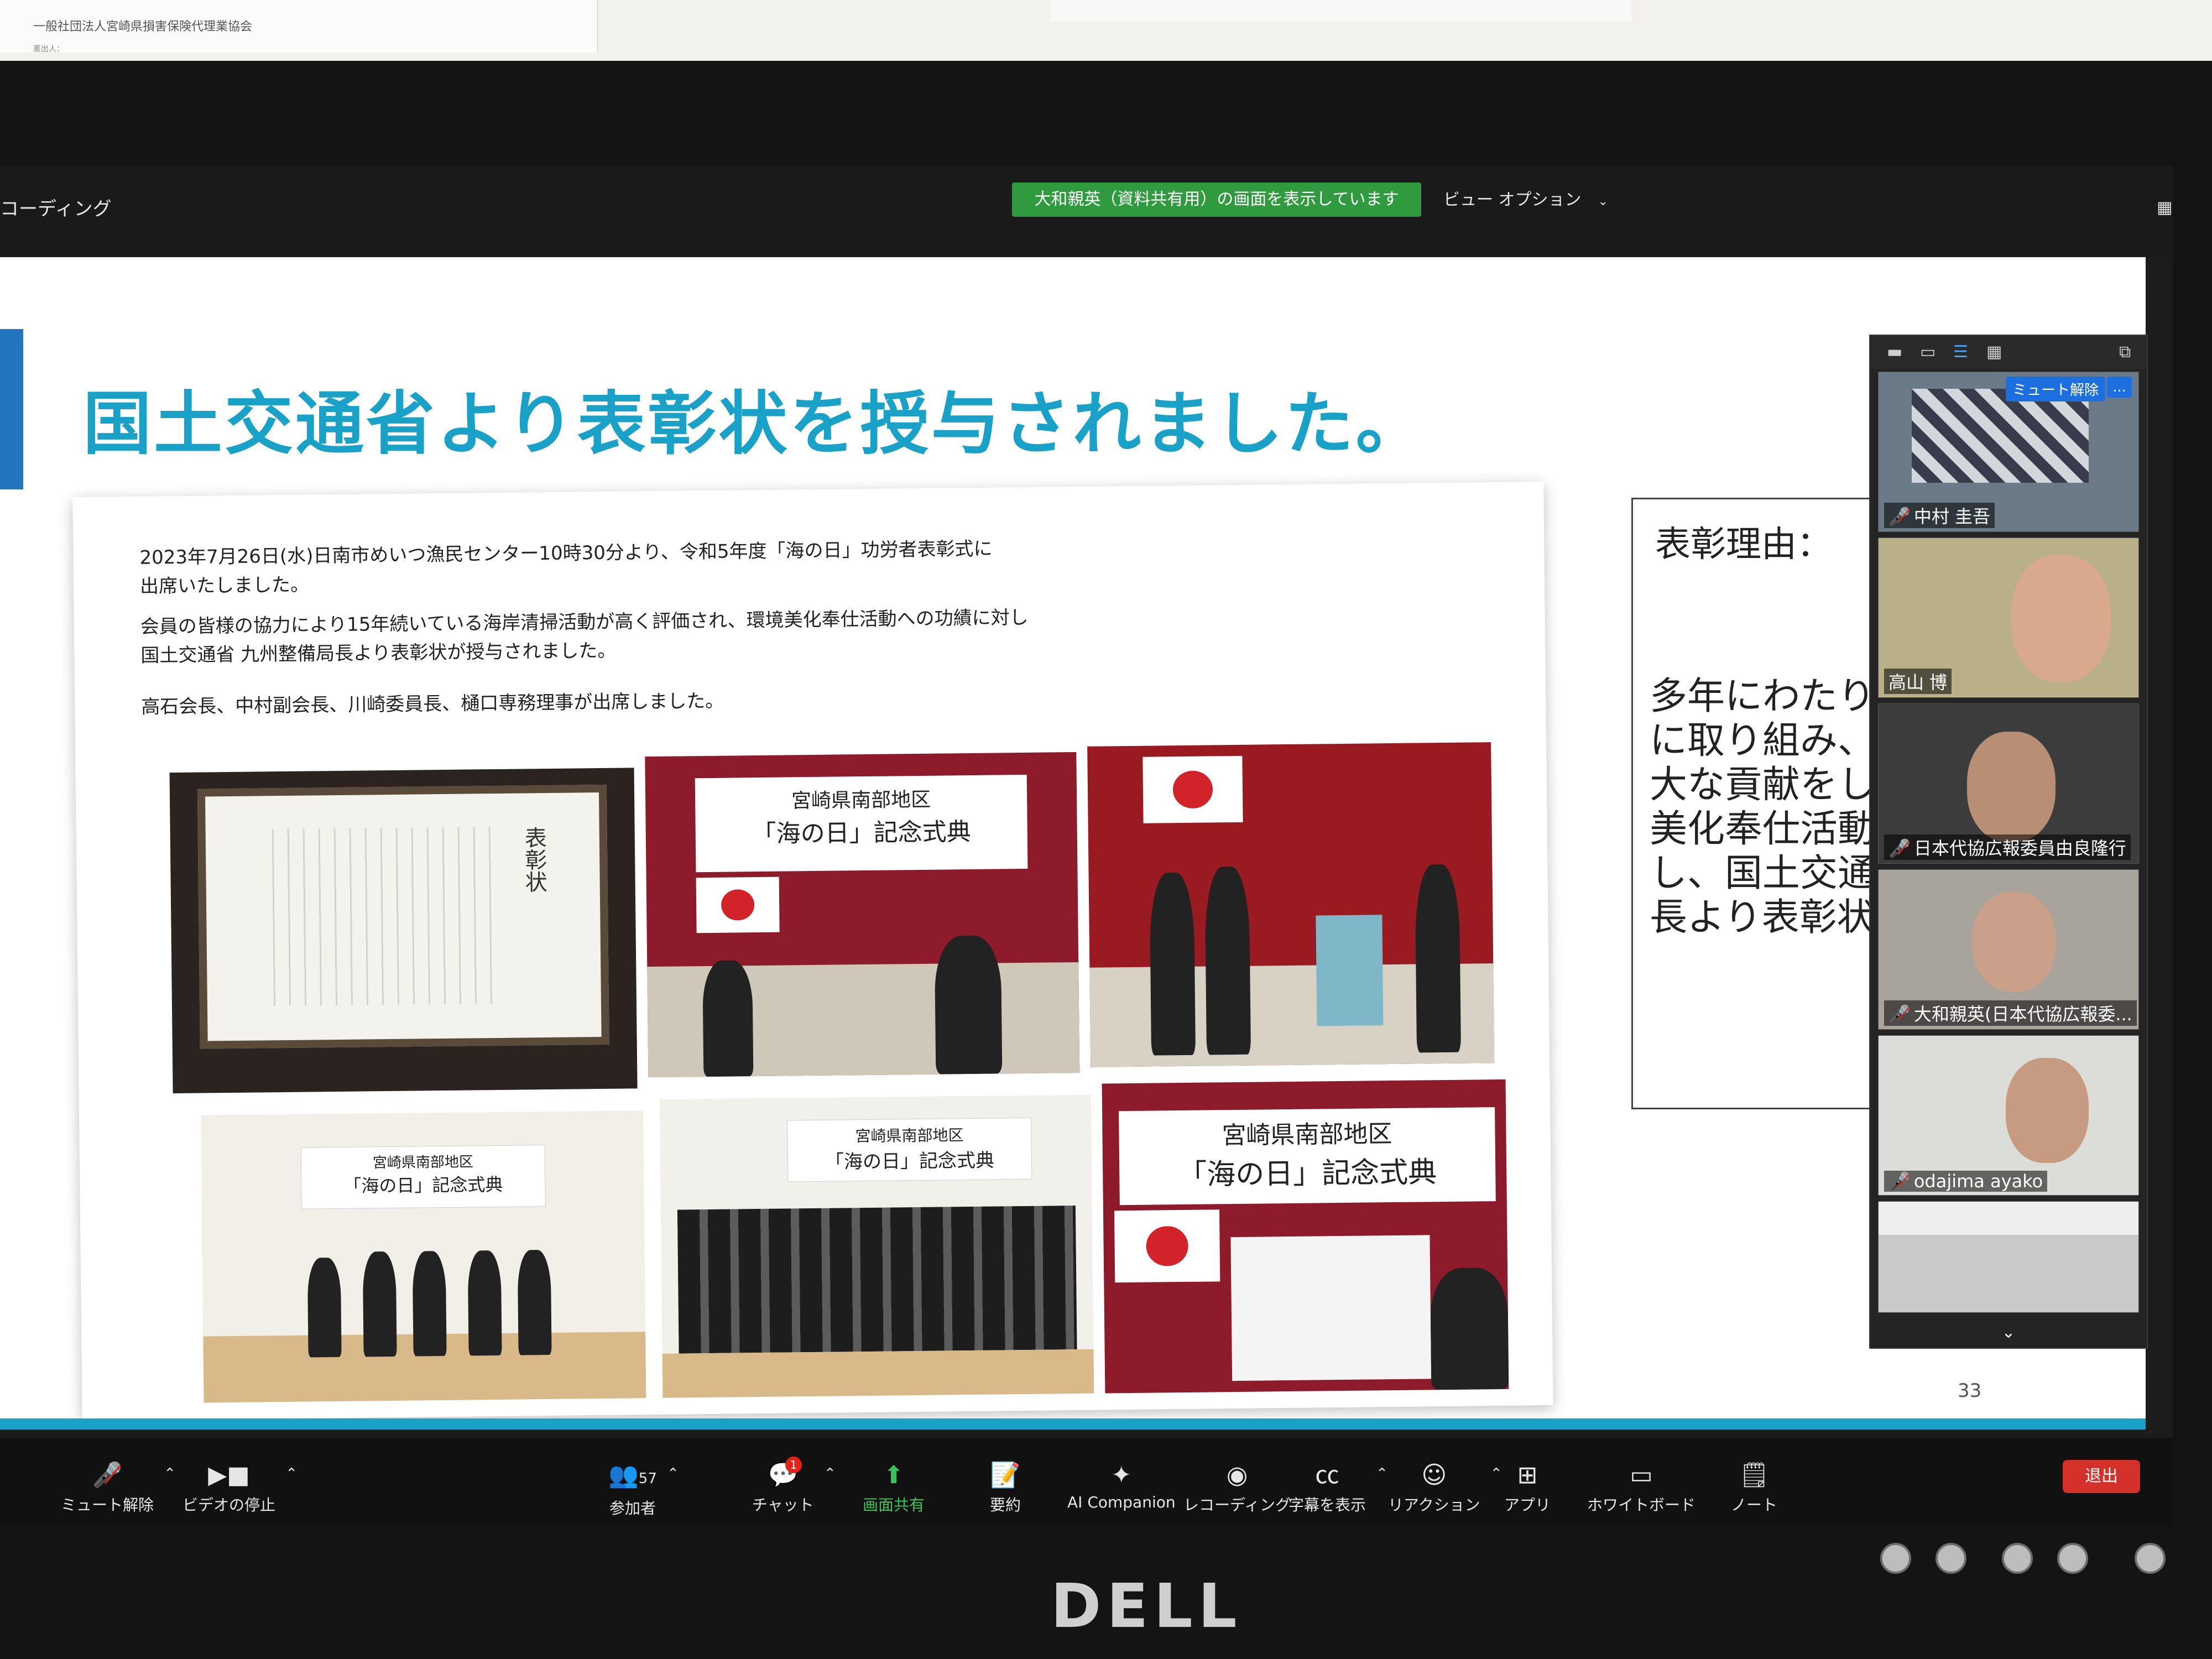 Image resolution: width=2212 pixels, height=1659 pixels. I want to click on strip-view-icon: ☰, so click(1961, 352).